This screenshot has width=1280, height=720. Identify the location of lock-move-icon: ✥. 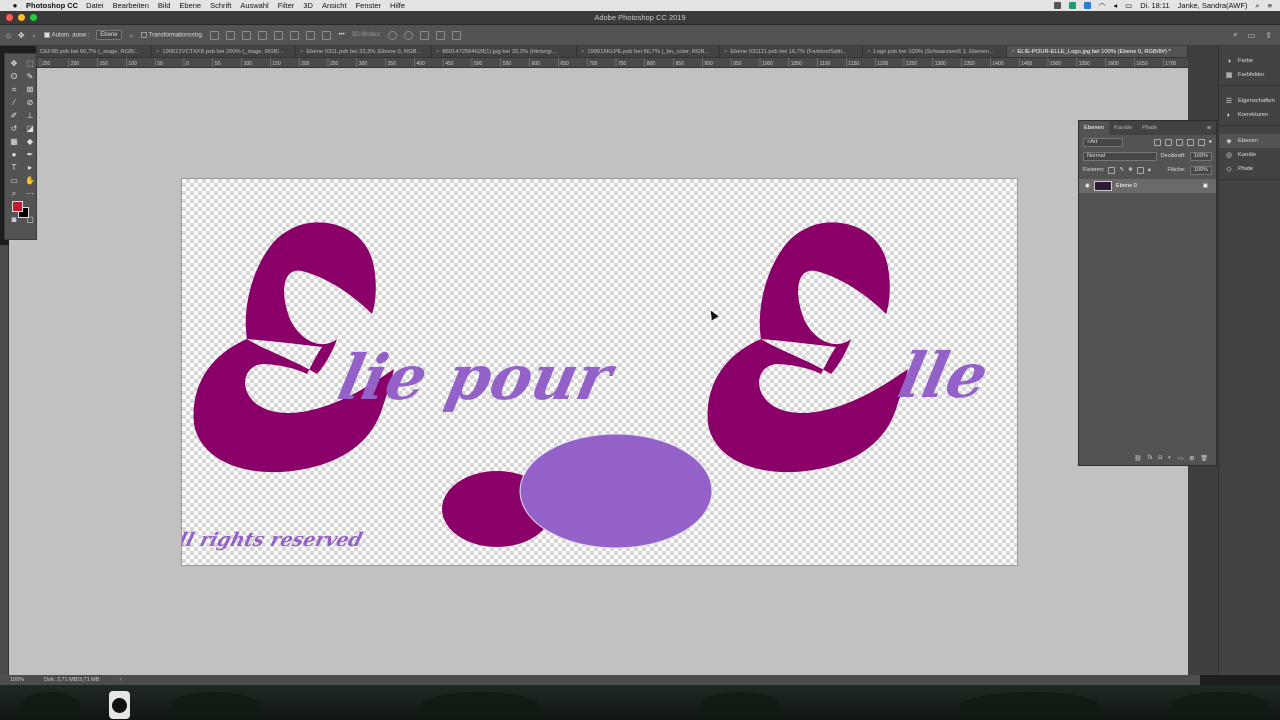
(1130, 170).